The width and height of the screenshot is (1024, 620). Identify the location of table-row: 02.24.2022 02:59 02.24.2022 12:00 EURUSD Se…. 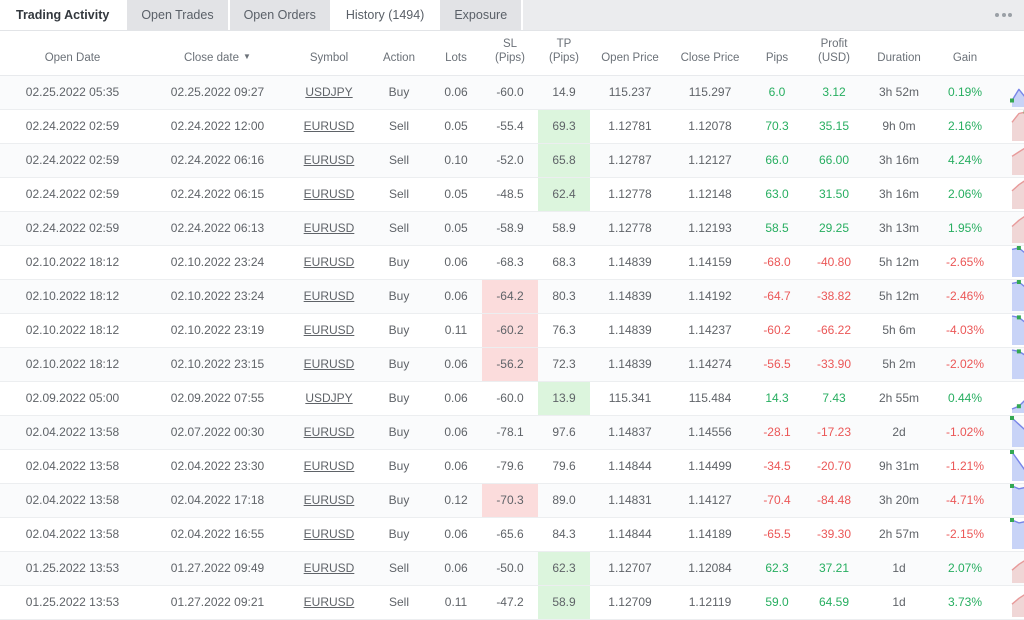
(512, 126).